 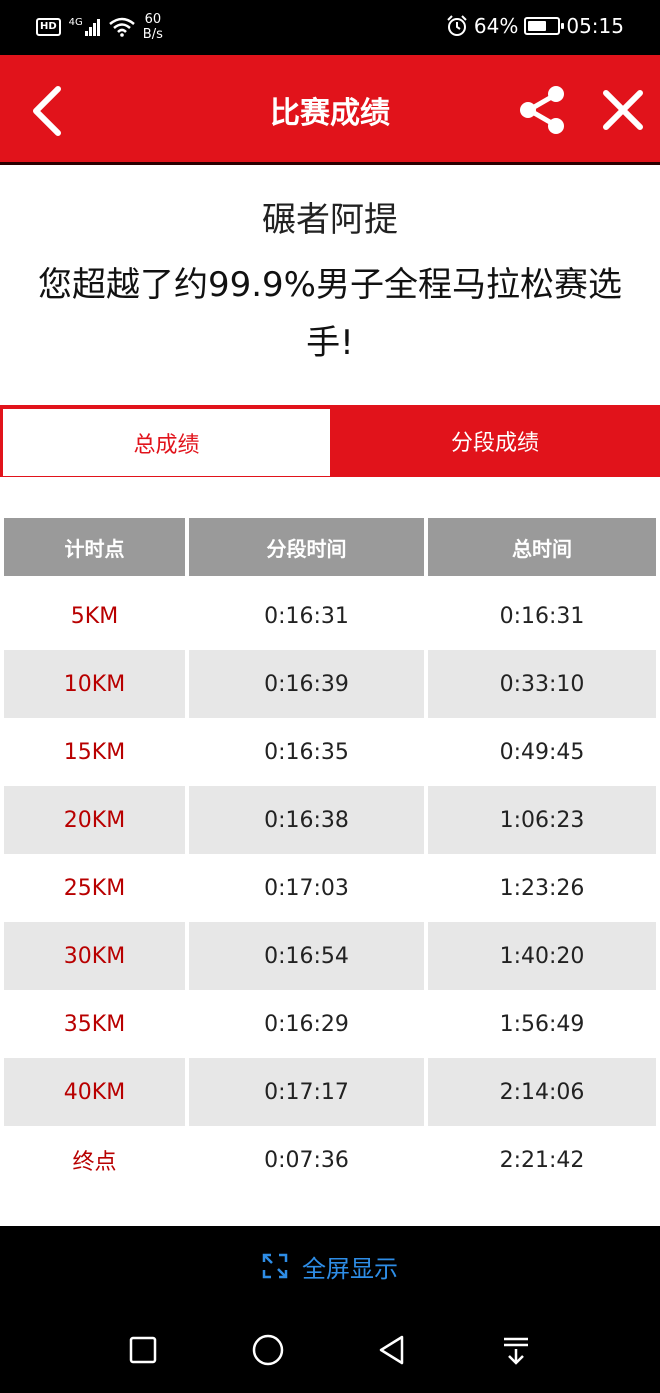 I want to click on result-tabs: 总成绩 分段成绩, so click(x=330, y=441).